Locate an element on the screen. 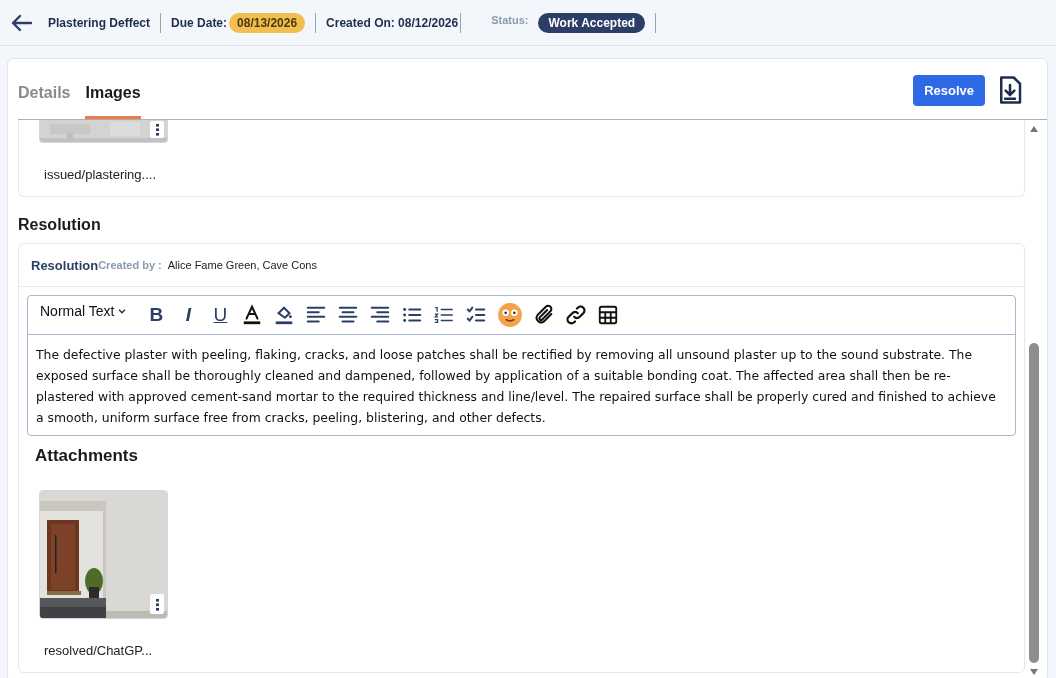 Image resolution: width=1056 pixels, height=678 pixels. created-on-text: Created On: 08/12/2026 is located at coordinates (392, 22).